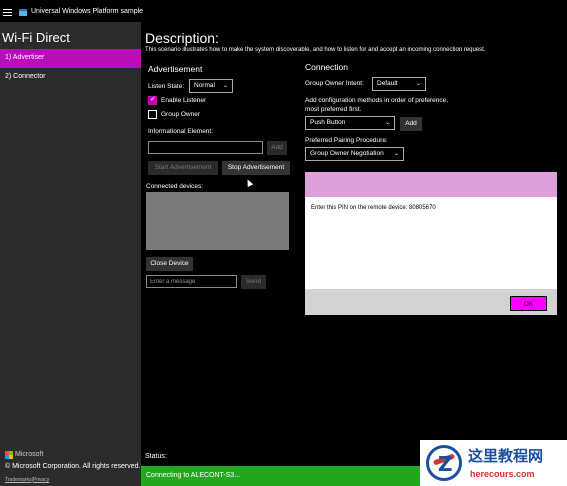  I want to click on listen-state-label: Listen State:, so click(166, 86).